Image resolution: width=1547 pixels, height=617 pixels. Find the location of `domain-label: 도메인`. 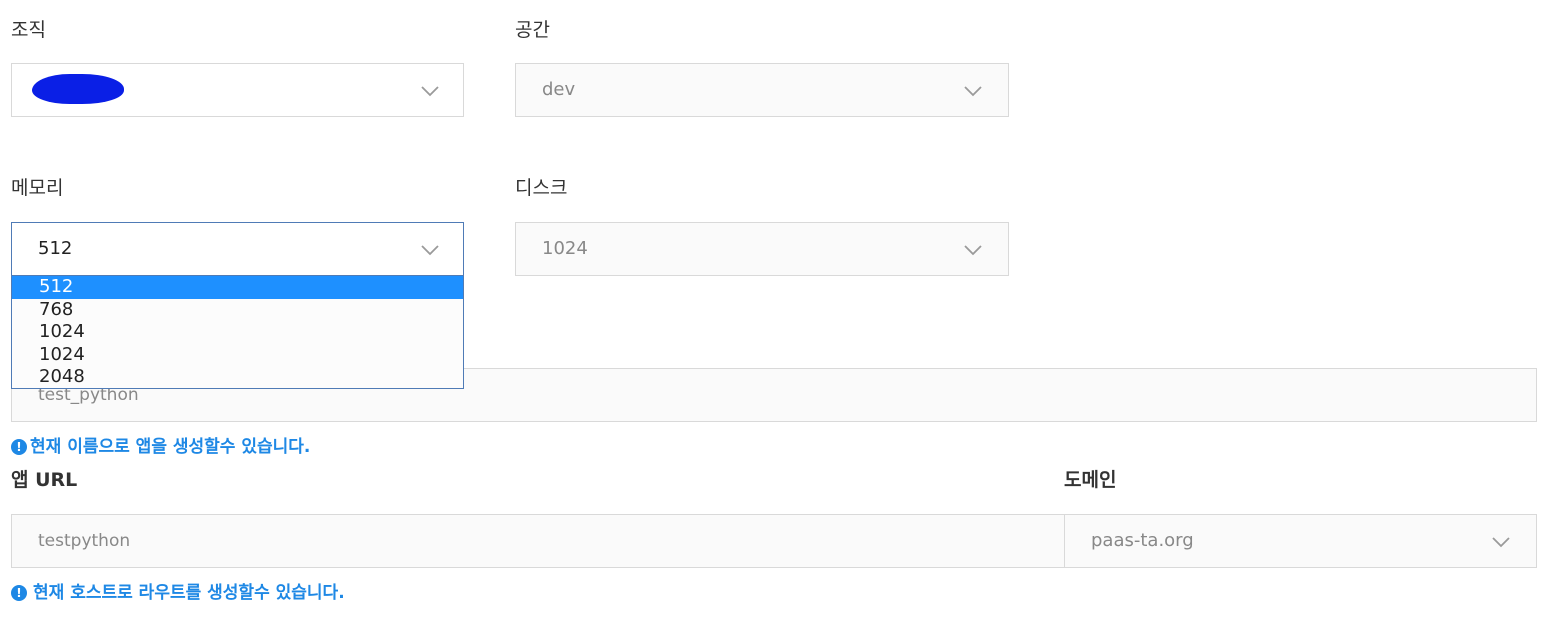

domain-label: 도메인 is located at coordinates (1090, 480).